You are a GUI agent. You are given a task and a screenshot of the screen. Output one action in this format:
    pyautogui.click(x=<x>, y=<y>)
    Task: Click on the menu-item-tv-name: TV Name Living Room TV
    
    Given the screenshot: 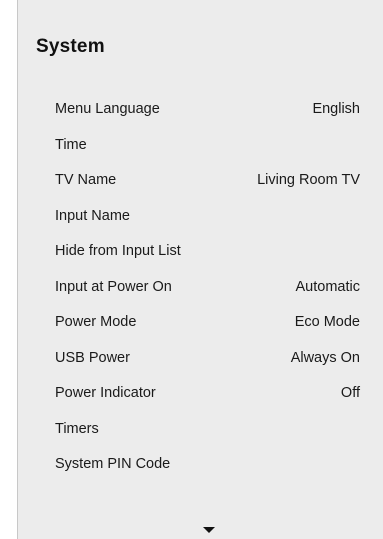 What is the action you would take?
    pyautogui.click(x=200, y=181)
    